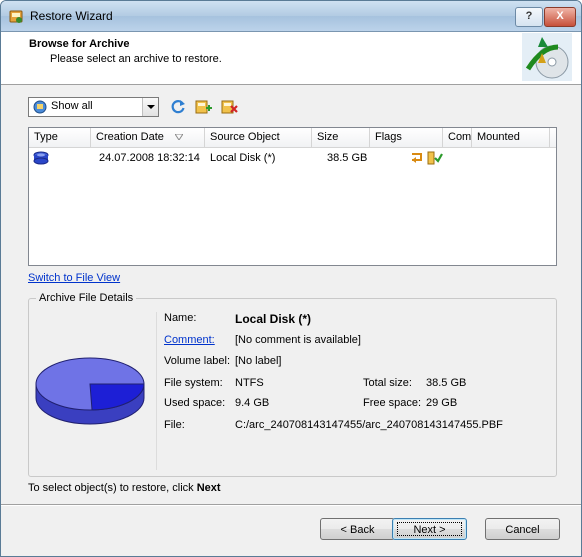 This screenshot has height=557, width=582. Describe the element at coordinates (298, 340) in the screenshot. I see `comment-value: [No comment is available]` at that location.